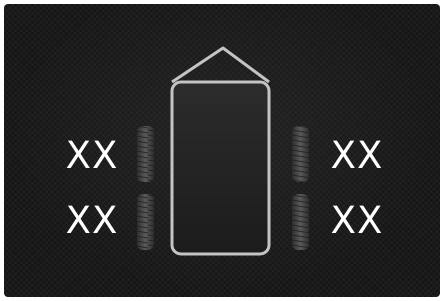  What do you see at coordinates (357, 220) in the screenshot?
I see `rear-right-pressure: XX` at bounding box center [357, 220].